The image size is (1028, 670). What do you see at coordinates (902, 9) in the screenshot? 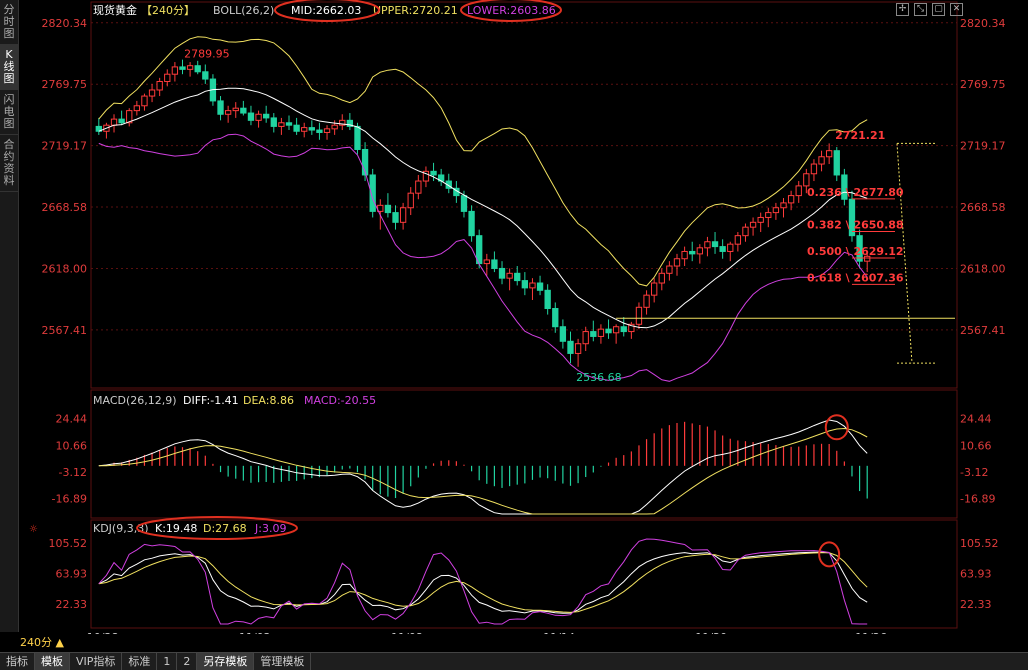
I see `crosshair-icon: ✢` at bounding box center [902, 9].